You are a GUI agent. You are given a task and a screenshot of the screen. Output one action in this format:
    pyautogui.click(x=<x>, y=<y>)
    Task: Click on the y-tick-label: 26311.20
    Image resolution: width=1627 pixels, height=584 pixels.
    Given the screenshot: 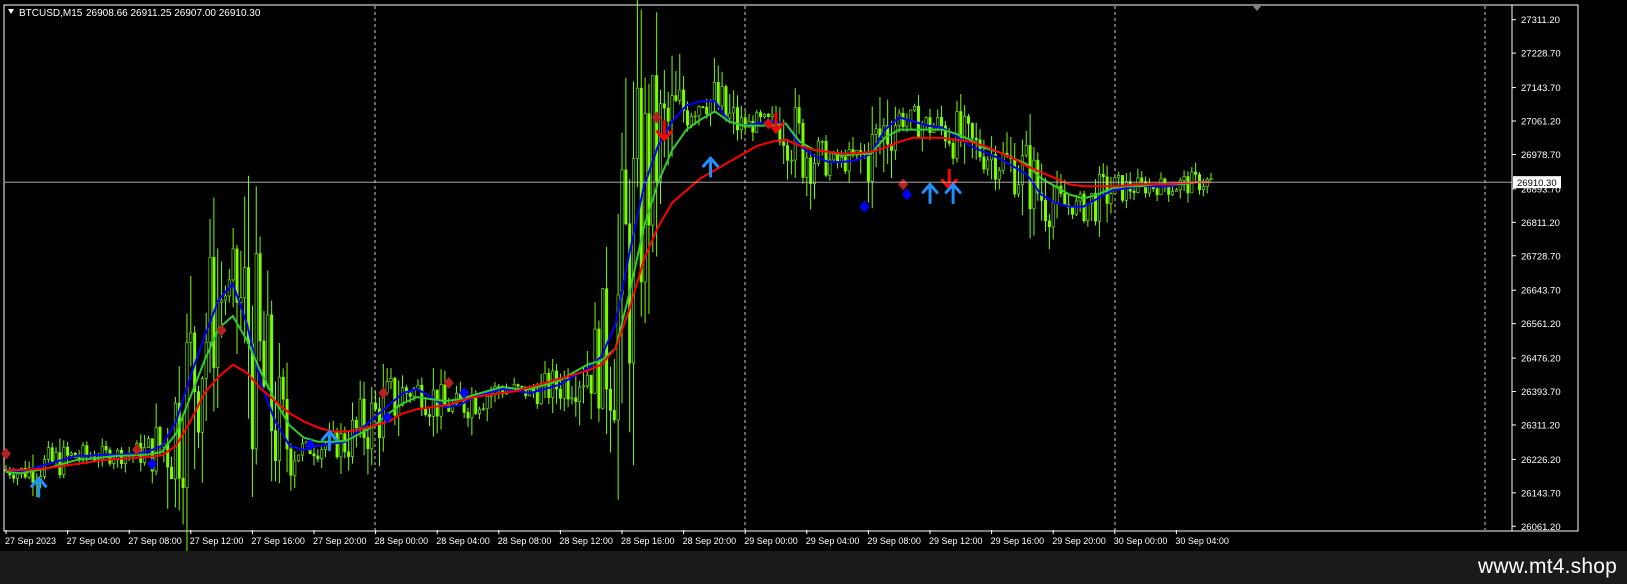 What is the action you would take?
    pyautogui.click(x=1540, y=425)
    